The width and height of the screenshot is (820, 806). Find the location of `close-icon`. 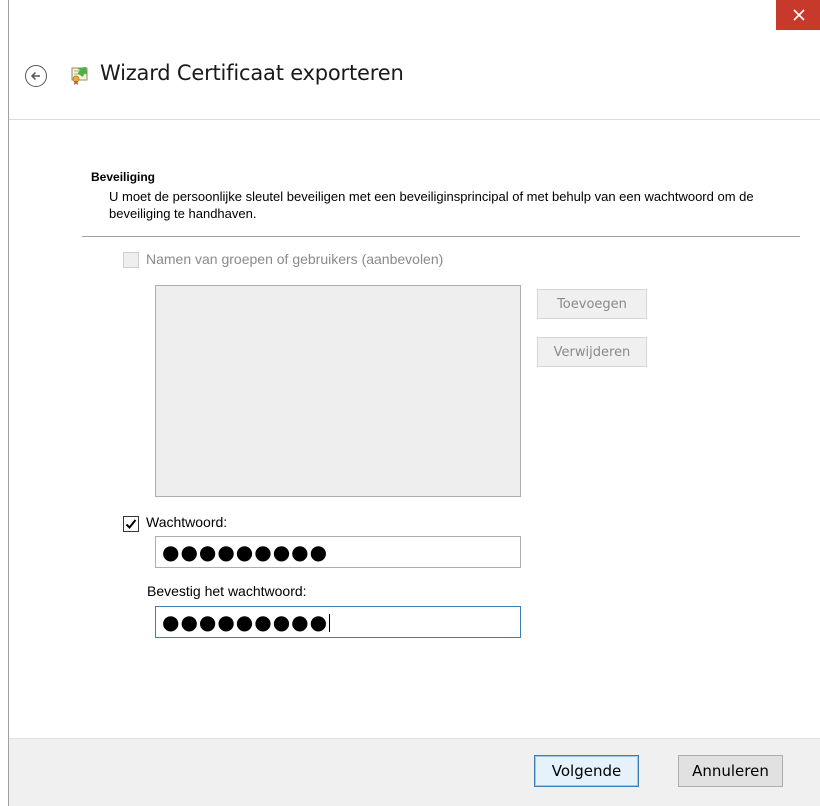

close-icon is located at coordinates (798, 15).